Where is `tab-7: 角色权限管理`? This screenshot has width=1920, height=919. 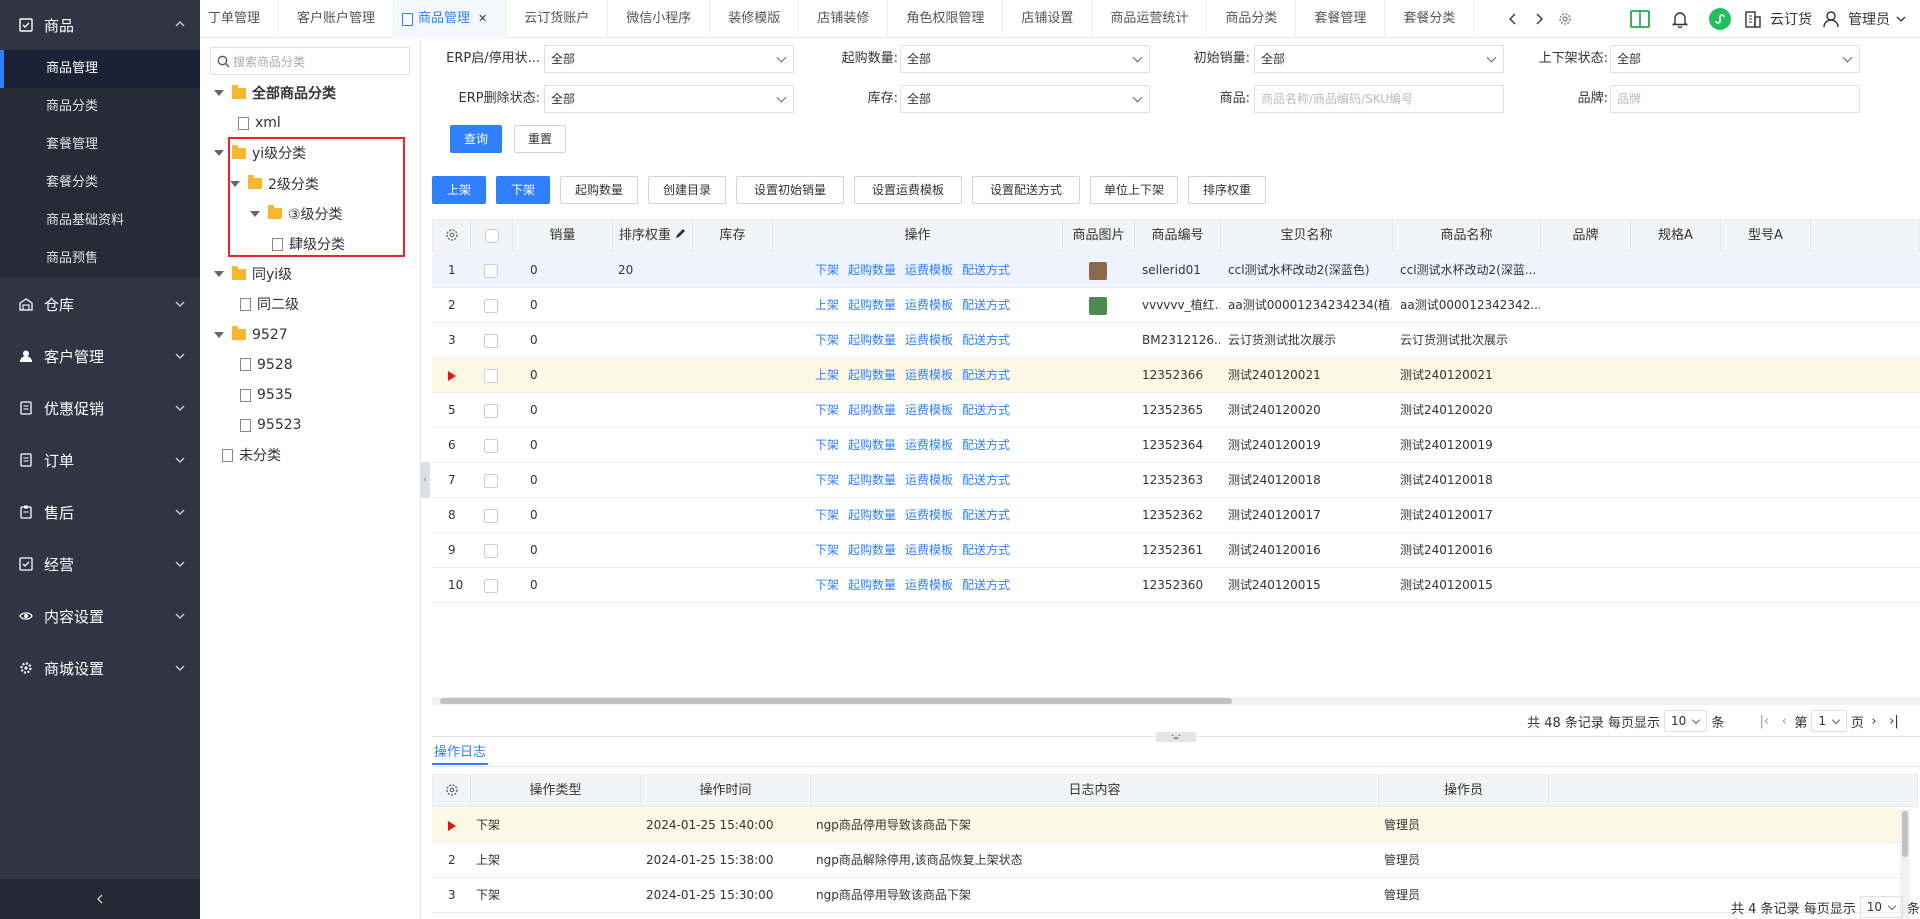
tab-7: 角色权限管理 is located at coordinates (946, 19).